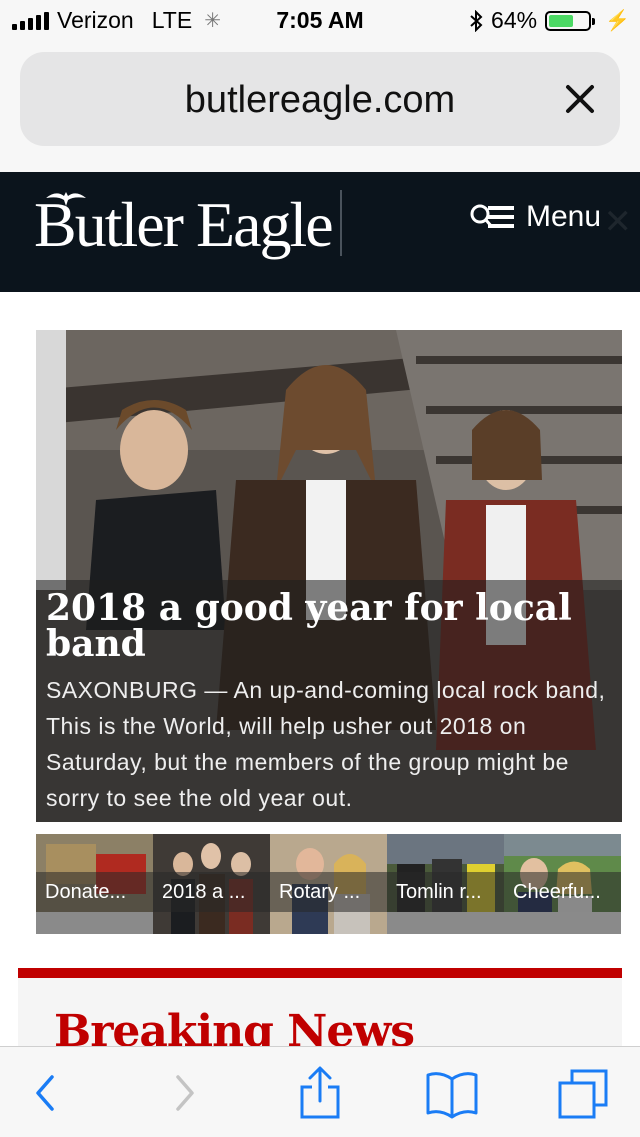  What do you see at coordinates (618, 222) in the screenshot?
I see `close-menu-icon: ✕` at bounding box center [618, 222].